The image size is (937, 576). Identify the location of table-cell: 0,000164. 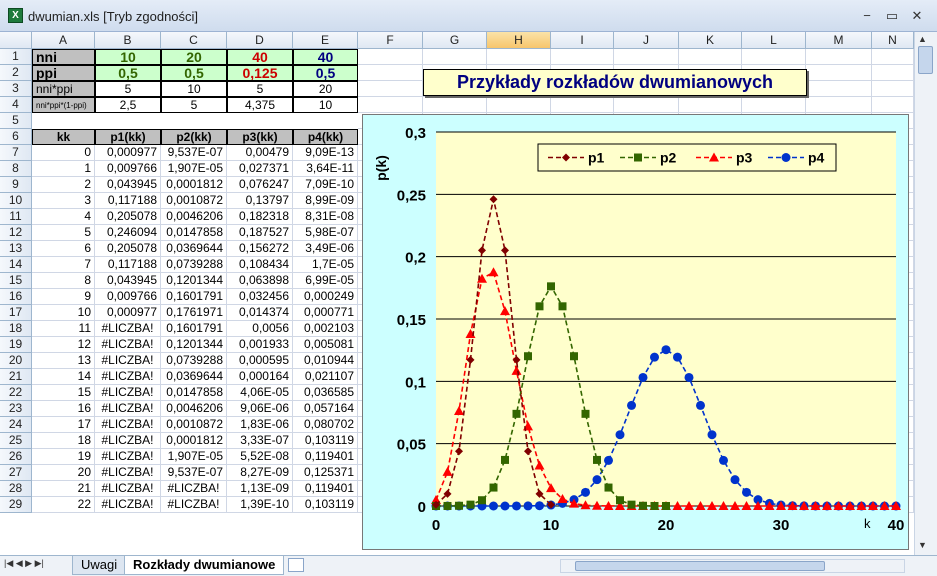
(260, 377).